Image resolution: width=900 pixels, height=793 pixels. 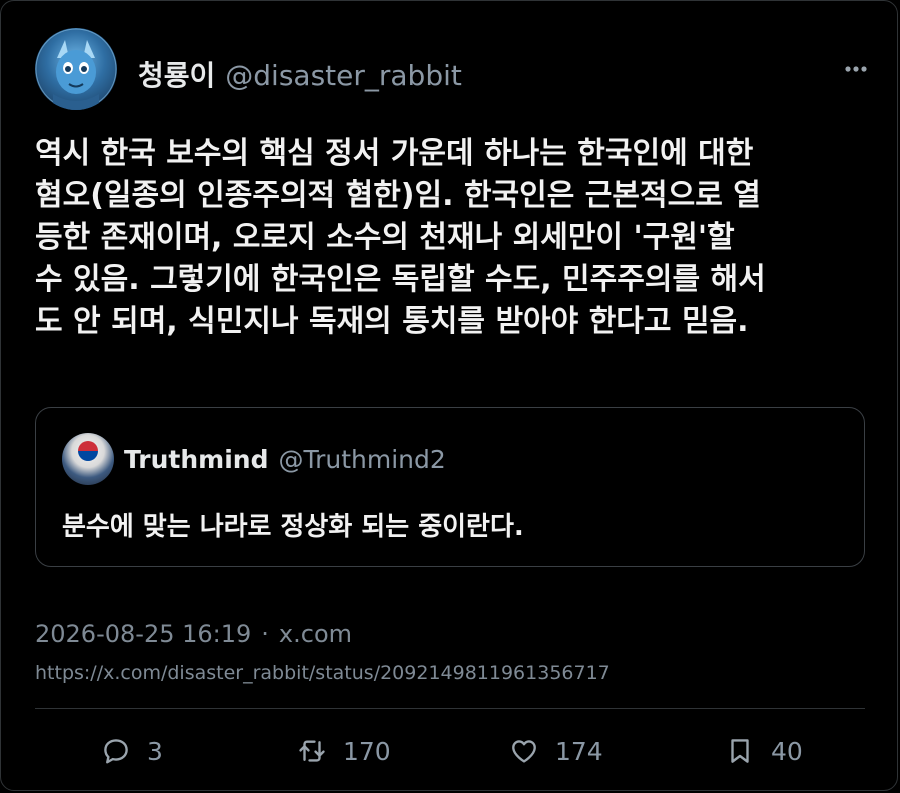 I want to click on more-icon, so click(x=856, y=69).